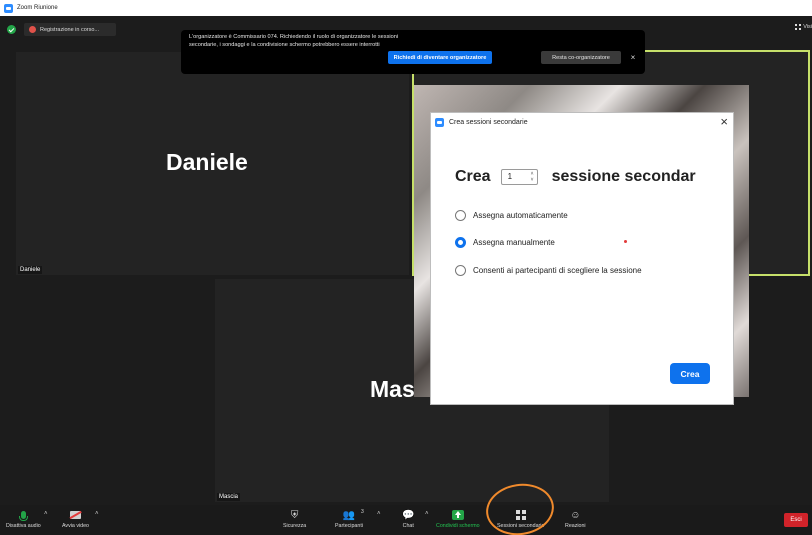  I want to click on recording-icon, so click(32, 29).